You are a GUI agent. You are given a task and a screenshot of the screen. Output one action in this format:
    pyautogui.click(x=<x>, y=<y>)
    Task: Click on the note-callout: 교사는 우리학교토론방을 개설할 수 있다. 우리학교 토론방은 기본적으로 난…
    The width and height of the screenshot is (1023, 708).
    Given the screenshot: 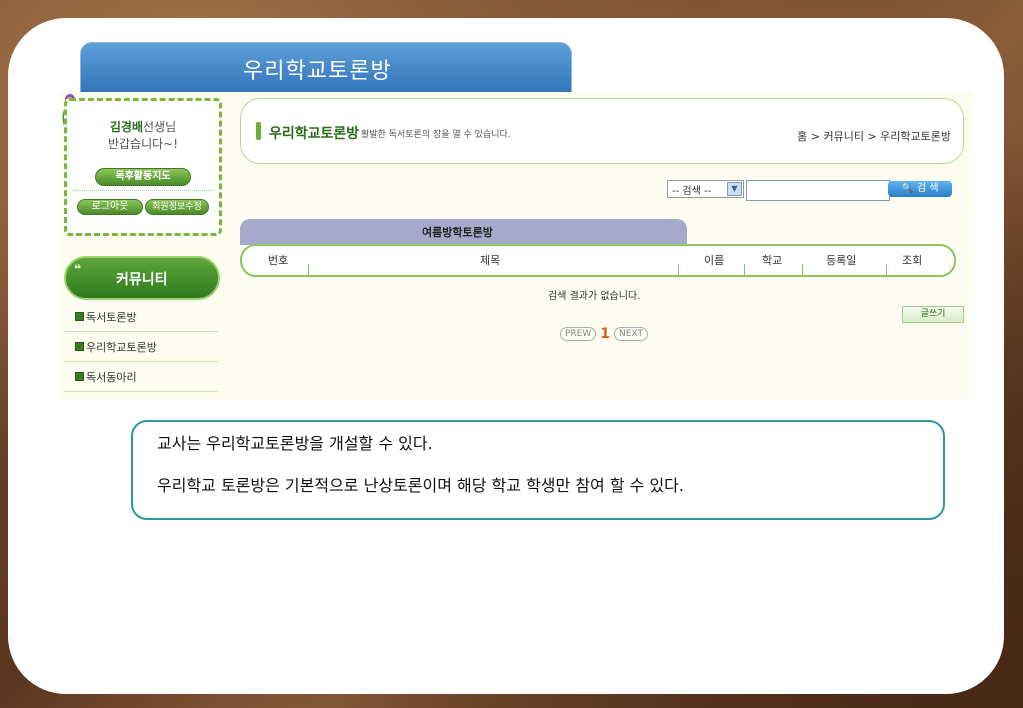 What is the action you would take?
    pyautogui.click(x=538, y=470)
    